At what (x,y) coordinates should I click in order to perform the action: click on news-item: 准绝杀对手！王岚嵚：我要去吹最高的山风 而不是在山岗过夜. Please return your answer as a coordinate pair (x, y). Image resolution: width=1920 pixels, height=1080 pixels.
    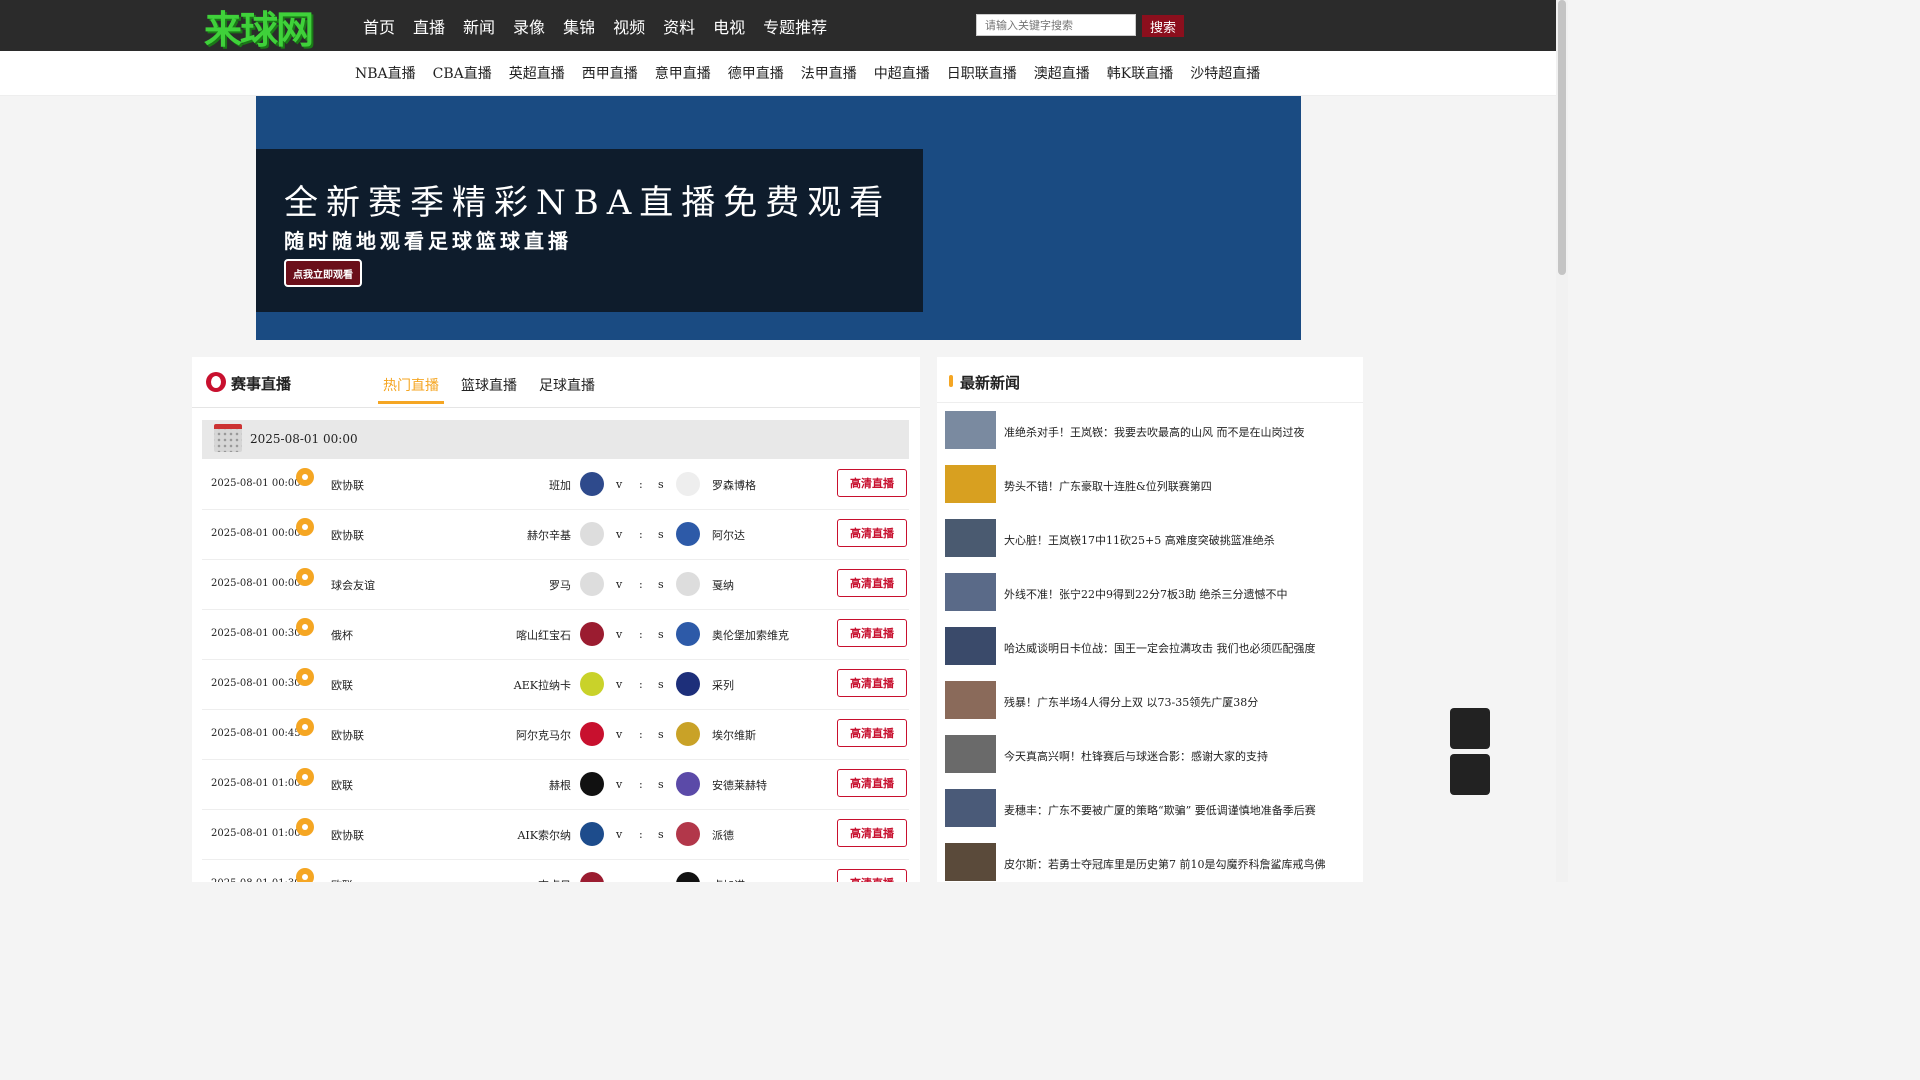
    Looking at the image, I should click on (1152, 430).